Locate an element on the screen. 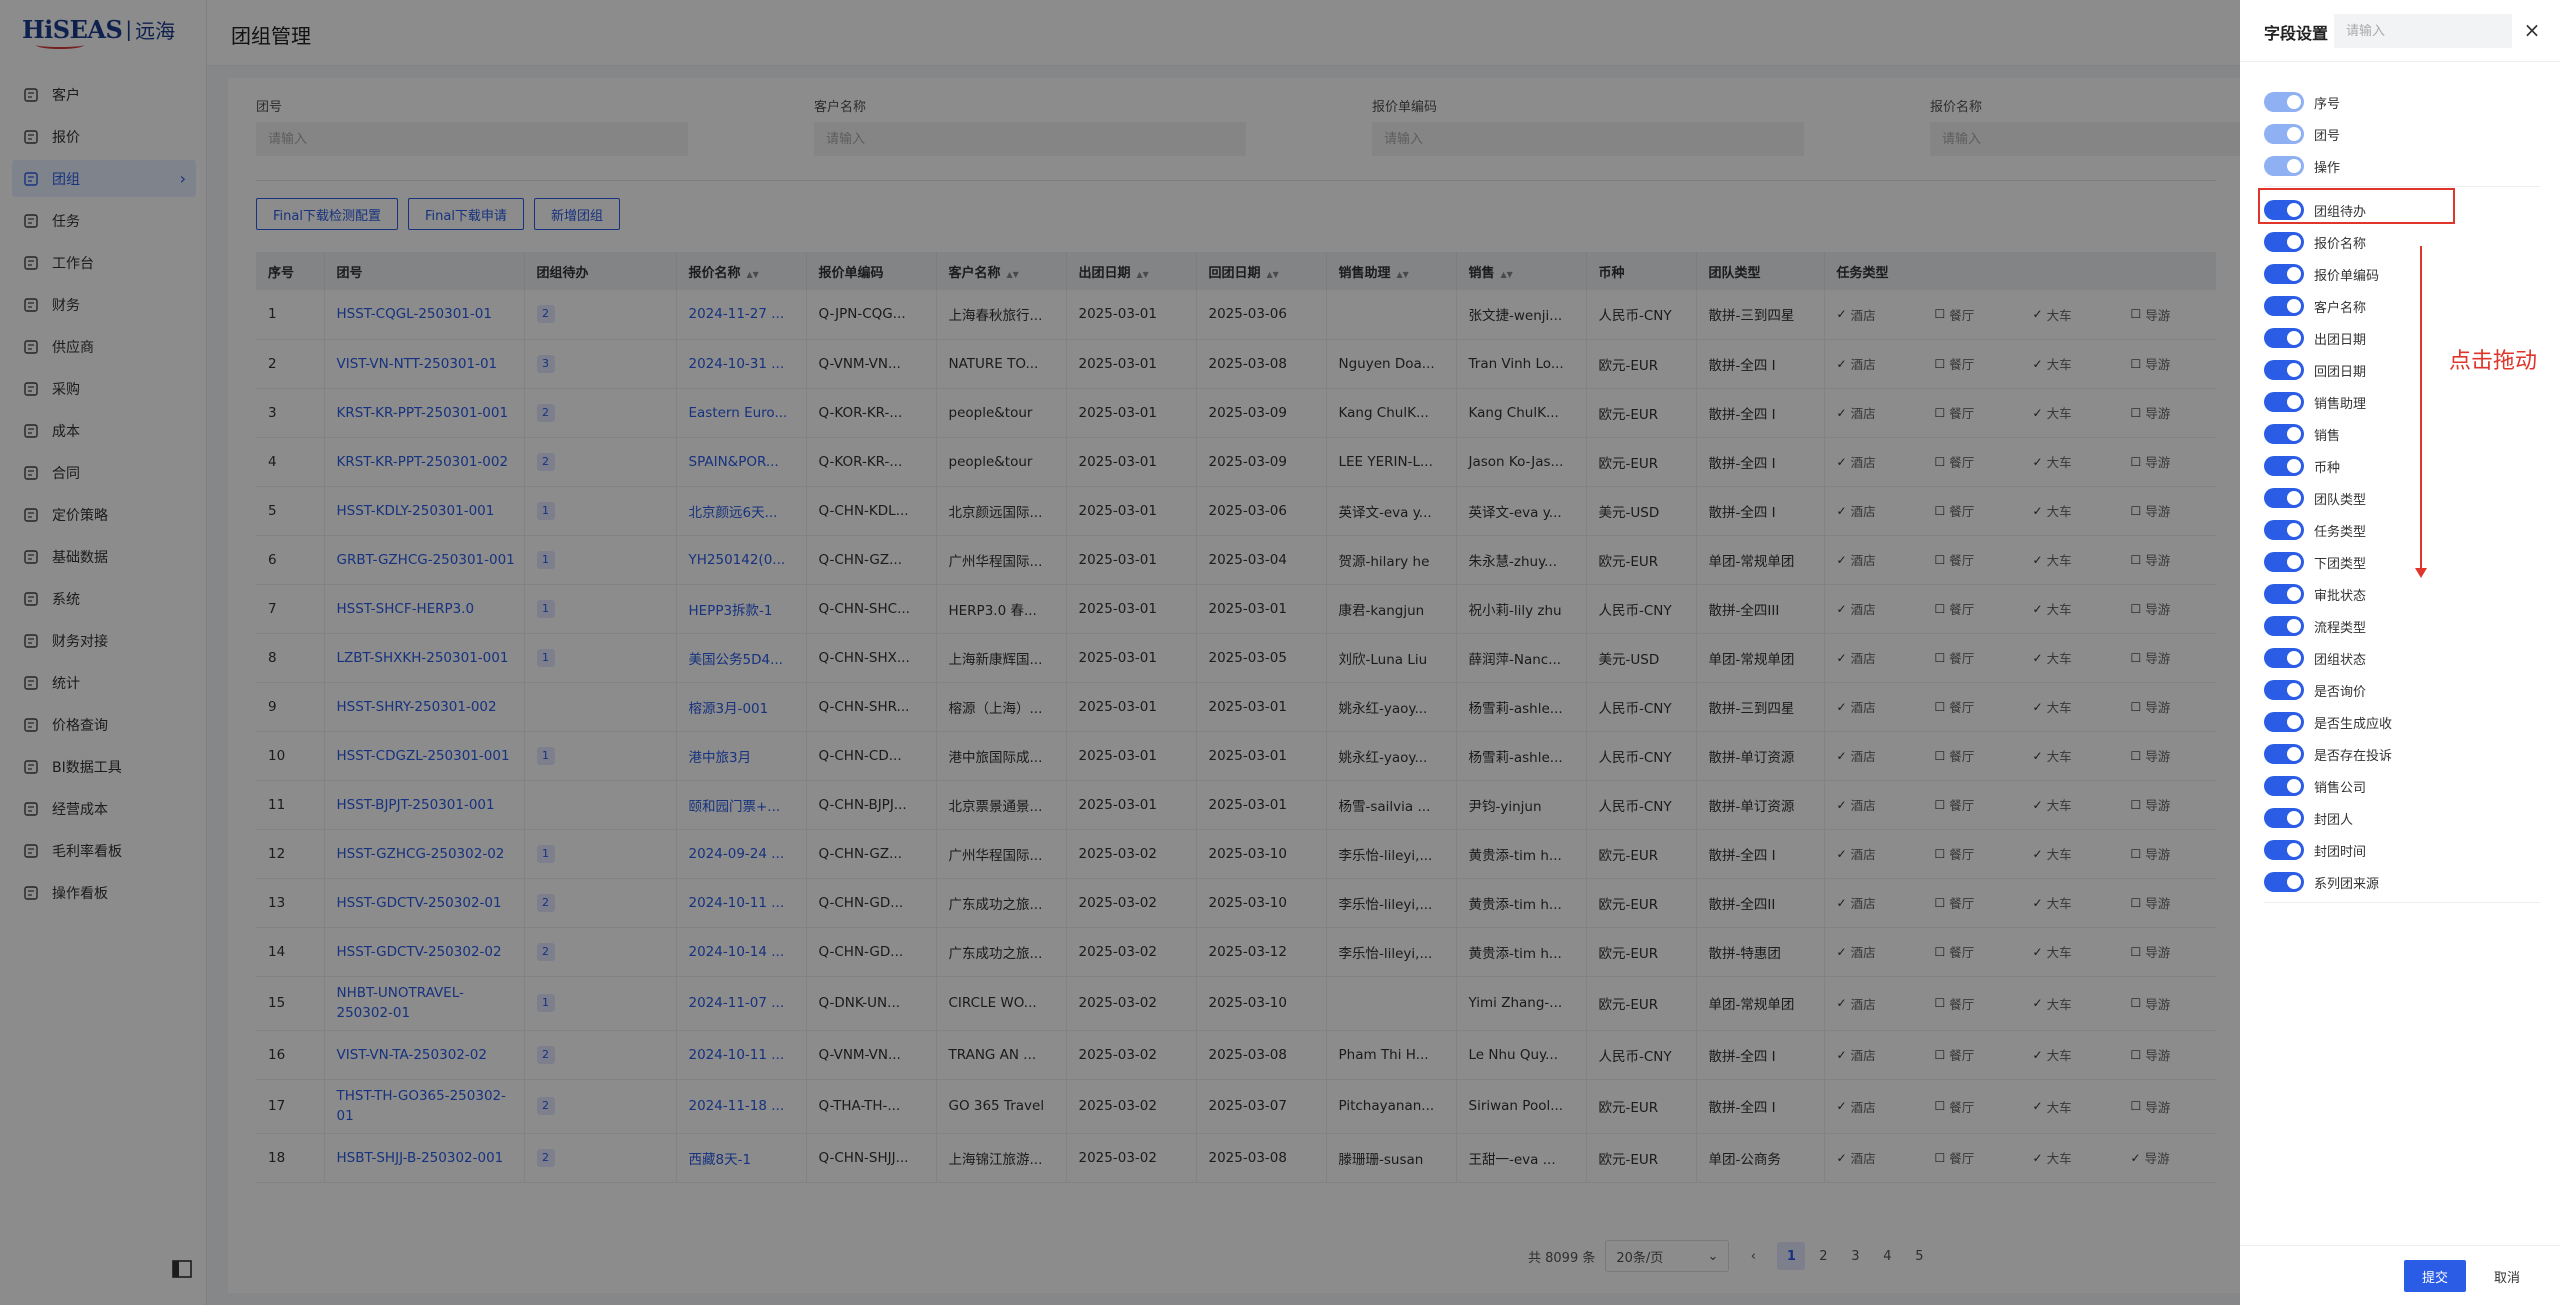 Image resolution: width=2560 pixels, height=1305 pixels. field-label: 封团人 is located at coordinates (2334, 820).